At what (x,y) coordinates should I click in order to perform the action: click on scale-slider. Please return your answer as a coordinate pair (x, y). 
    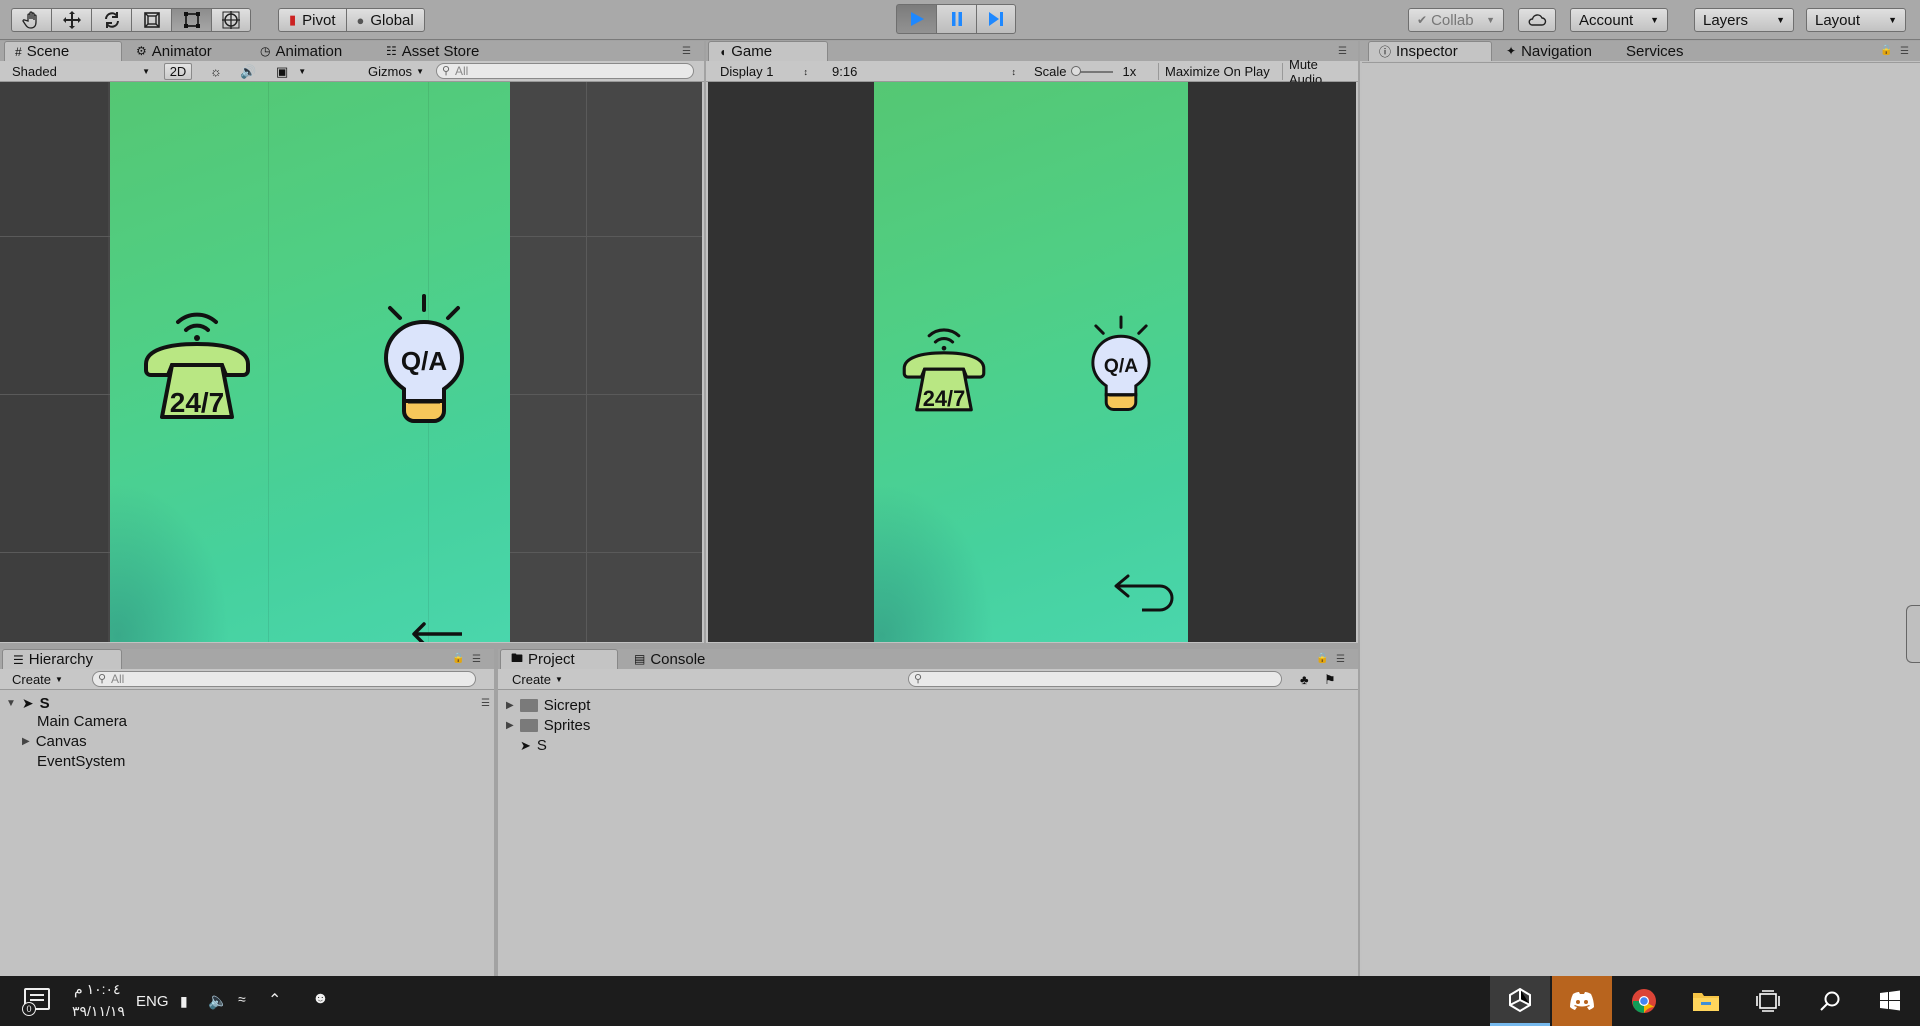
    Looking at the image, I should click on (1091, 70).